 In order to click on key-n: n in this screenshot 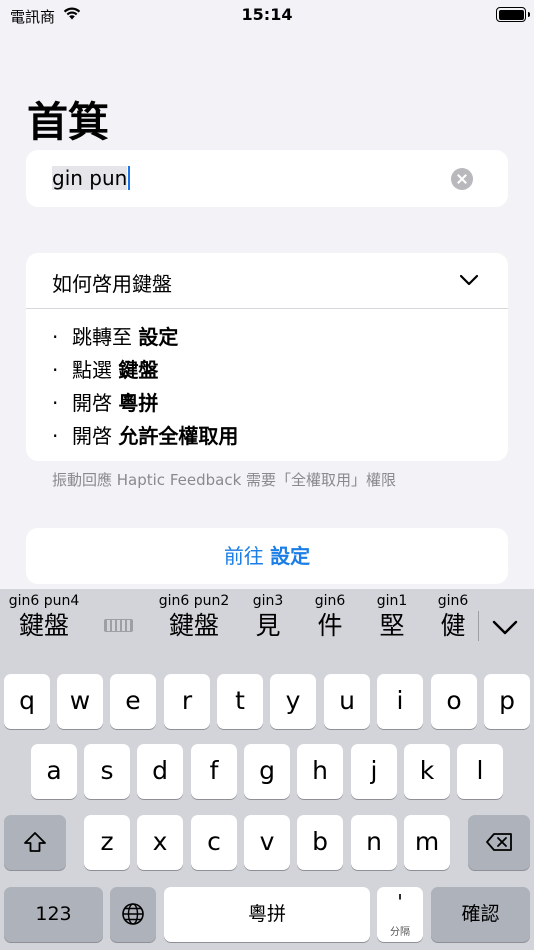, I will do `click(374, 842)`.